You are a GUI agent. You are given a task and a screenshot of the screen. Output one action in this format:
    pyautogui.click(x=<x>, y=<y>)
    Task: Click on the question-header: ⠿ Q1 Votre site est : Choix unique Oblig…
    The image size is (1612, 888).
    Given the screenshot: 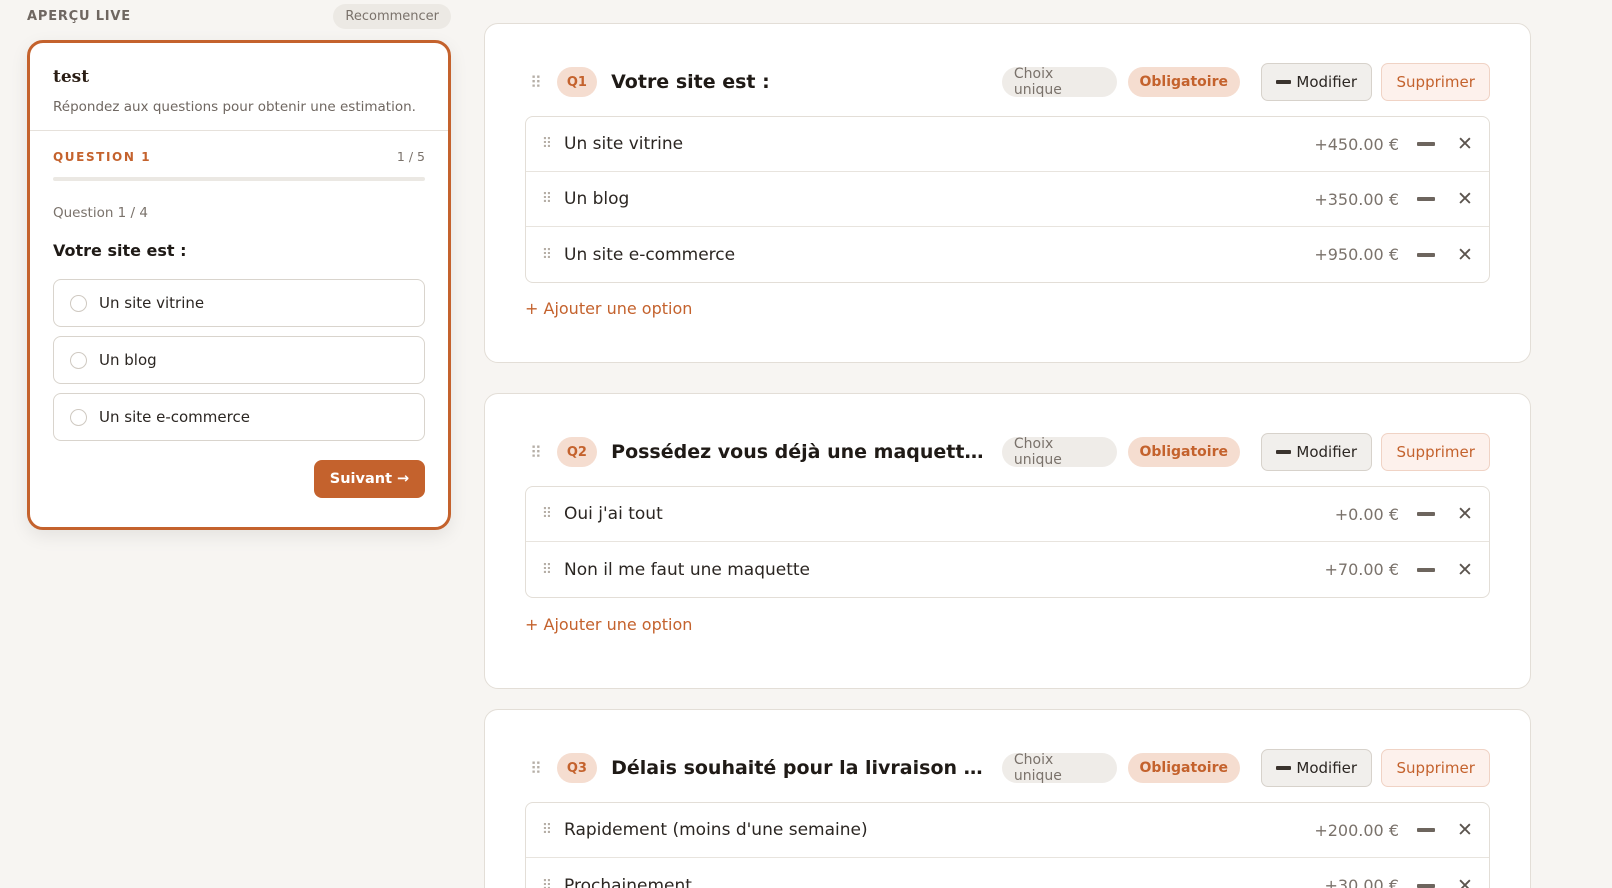 What is the action you would take?
    pyautogui.click(x=1008, y=82)
    